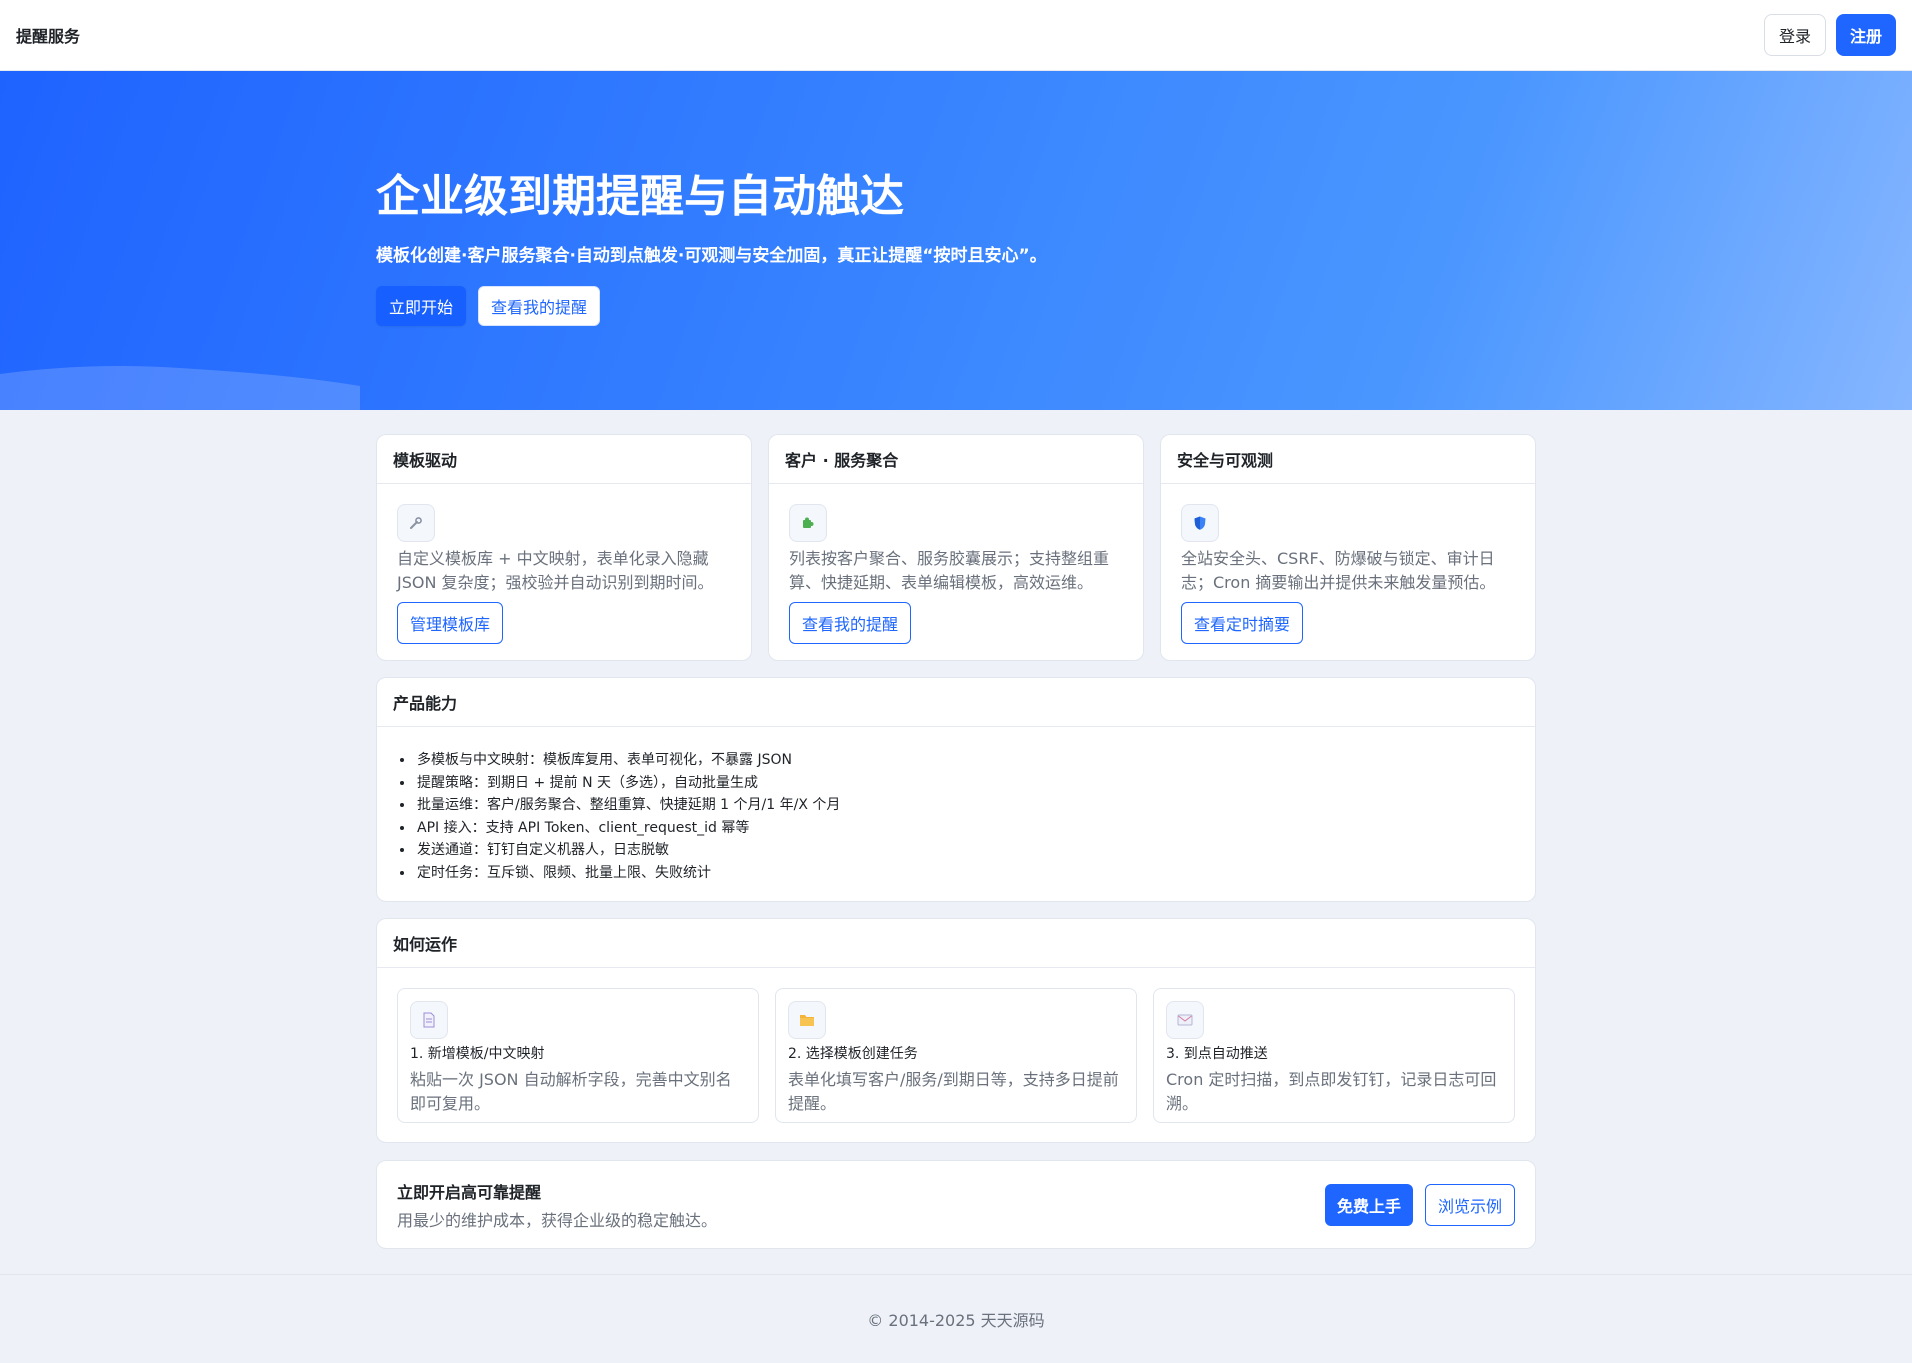 The height and width of the screenshot is (1363, 1912). What do you see at coordinates (477, 1054) in the screenshot?
I see `step-title: 1. 新增模板/中文映射` at bounding box center [477, 1054].